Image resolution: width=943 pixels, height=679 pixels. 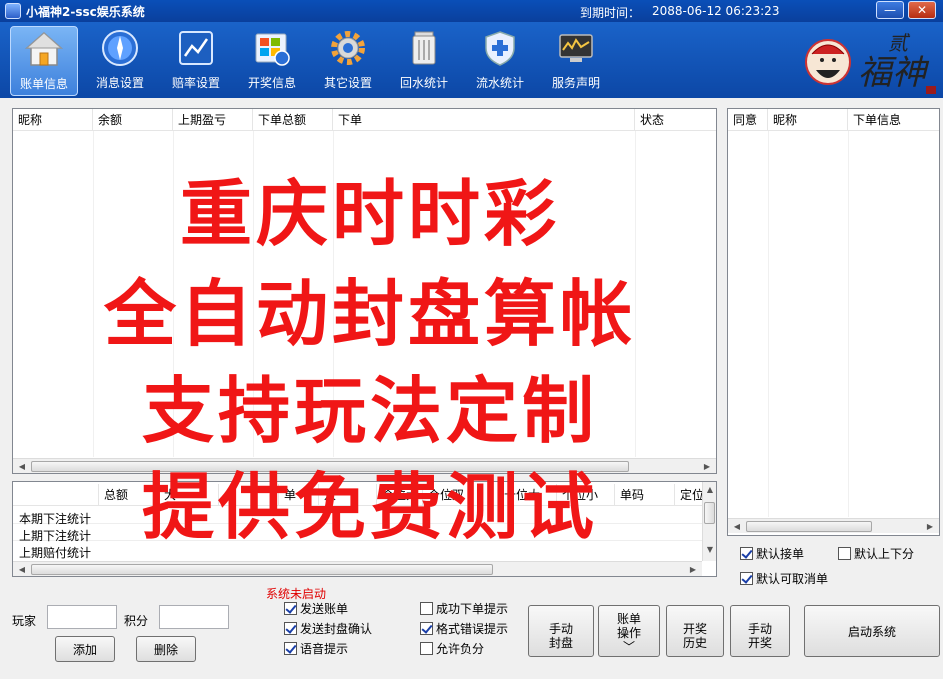 What do you see at coordinates (119, 83) in the screenshot?
I see `tab-label: 消息设置` at bounding box center [119, 83].